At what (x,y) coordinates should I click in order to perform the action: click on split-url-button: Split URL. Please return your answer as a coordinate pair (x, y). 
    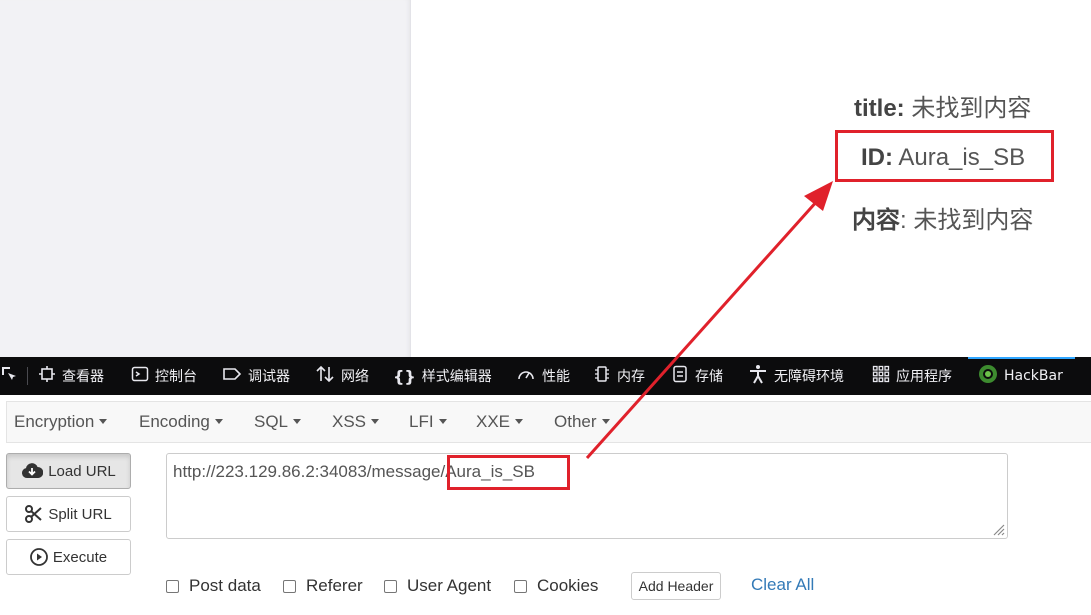
    Looking at the image, I should click on (68, 514).